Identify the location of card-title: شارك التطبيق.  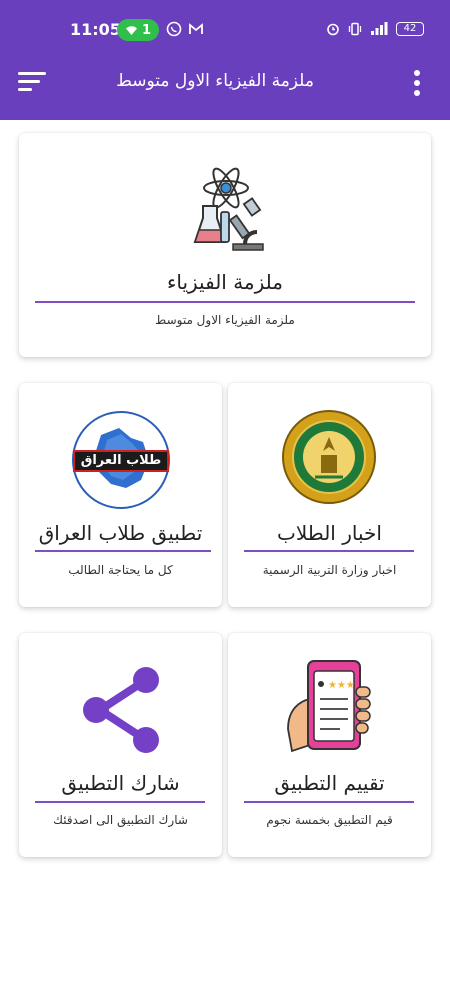
(120, 783).